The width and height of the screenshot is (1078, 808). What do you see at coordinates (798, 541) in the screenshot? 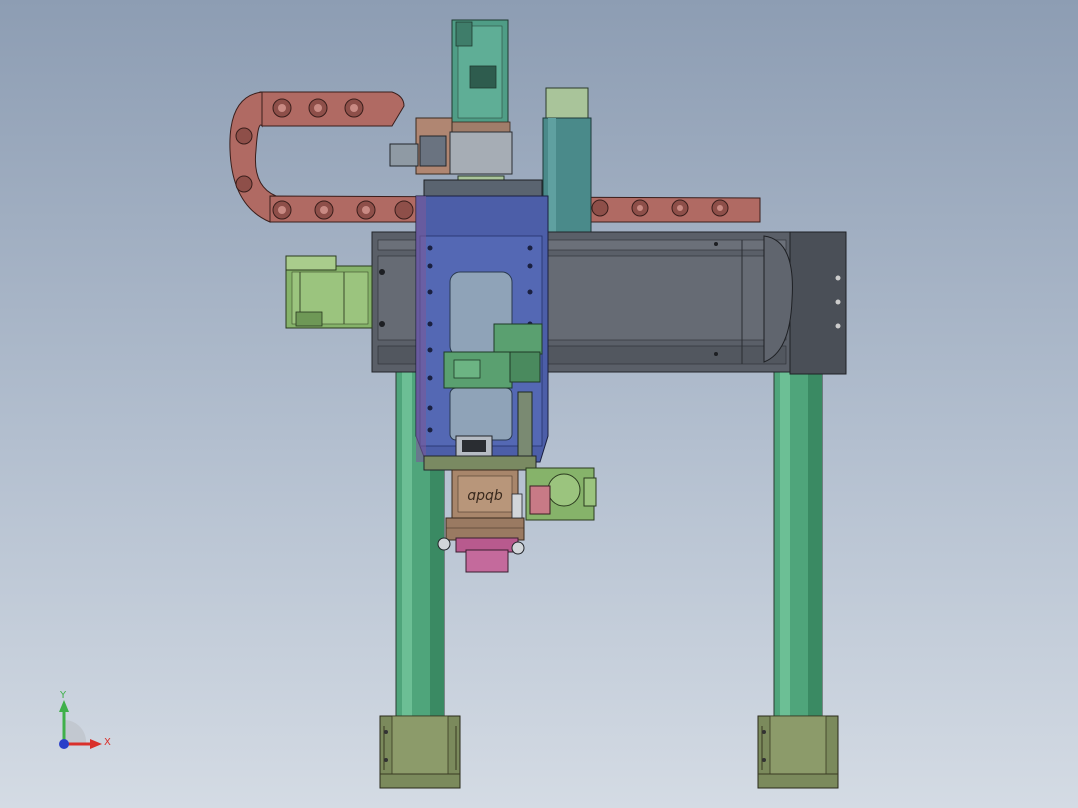
I see `right-support-column` at bounding box center [798, 541].